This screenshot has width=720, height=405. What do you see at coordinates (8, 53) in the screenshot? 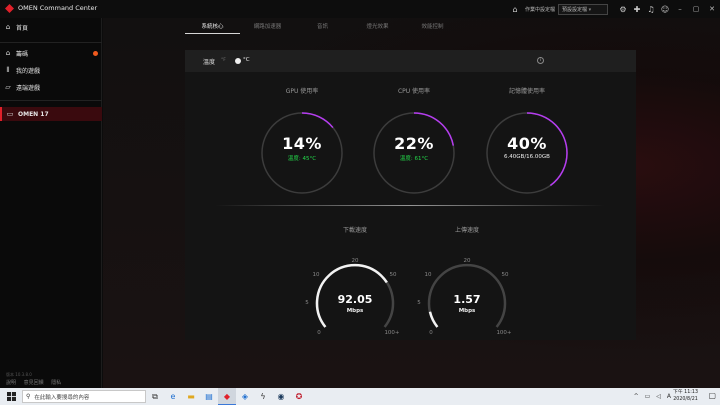
I see `tag-icon: ⌂` at bounding box center [8, 53].